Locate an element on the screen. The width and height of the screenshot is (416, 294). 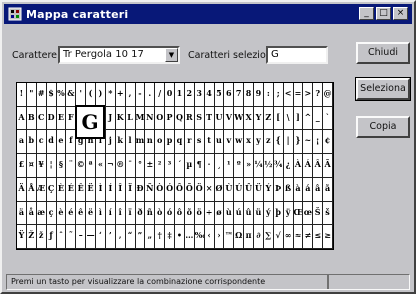
character-cell: x is located at coordinates (249, 142).